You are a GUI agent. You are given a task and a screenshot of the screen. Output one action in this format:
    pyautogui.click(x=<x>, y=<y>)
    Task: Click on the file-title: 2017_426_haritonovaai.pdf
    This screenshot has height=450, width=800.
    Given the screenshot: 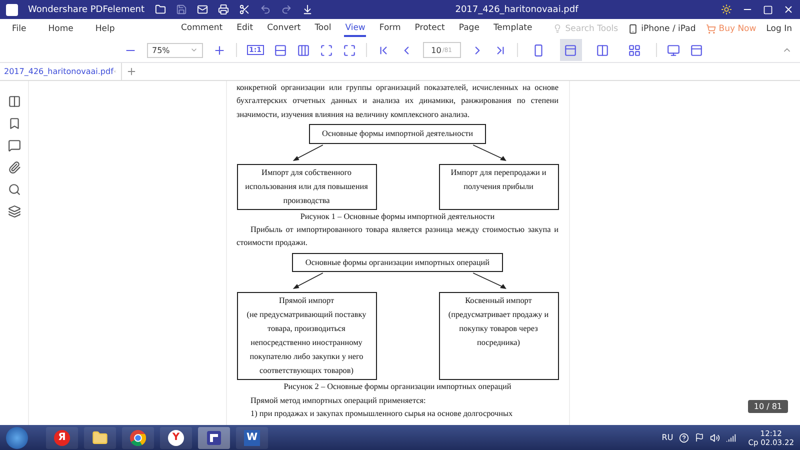 What is the action you would take?
    pyautogui.click(x=516, y=9)
    